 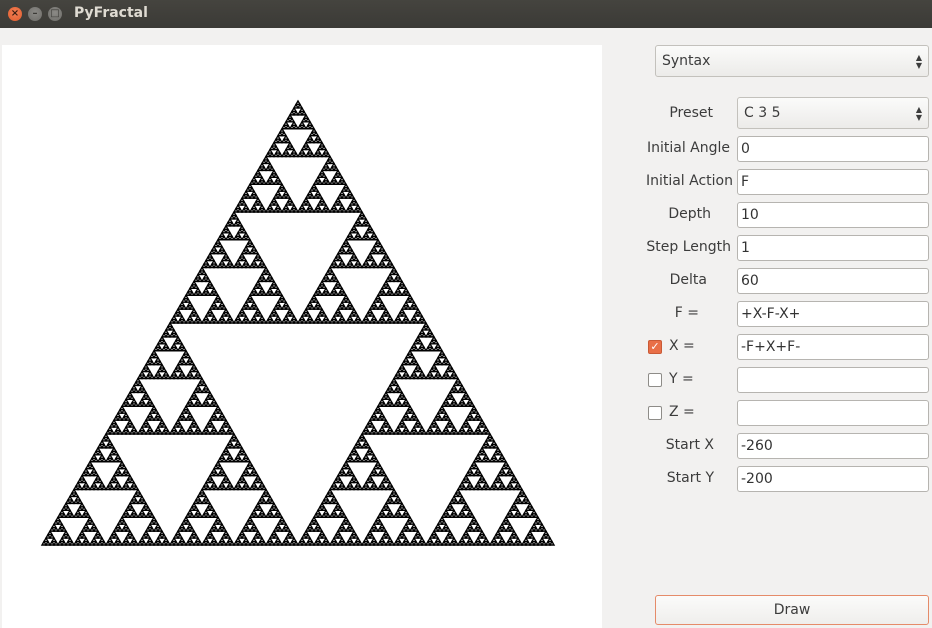 What do you see at coordinates (833, 113) in the screenshot?
I see `preset-select: C 3 5 ▲ ▼` at bounding box center [833, 113].